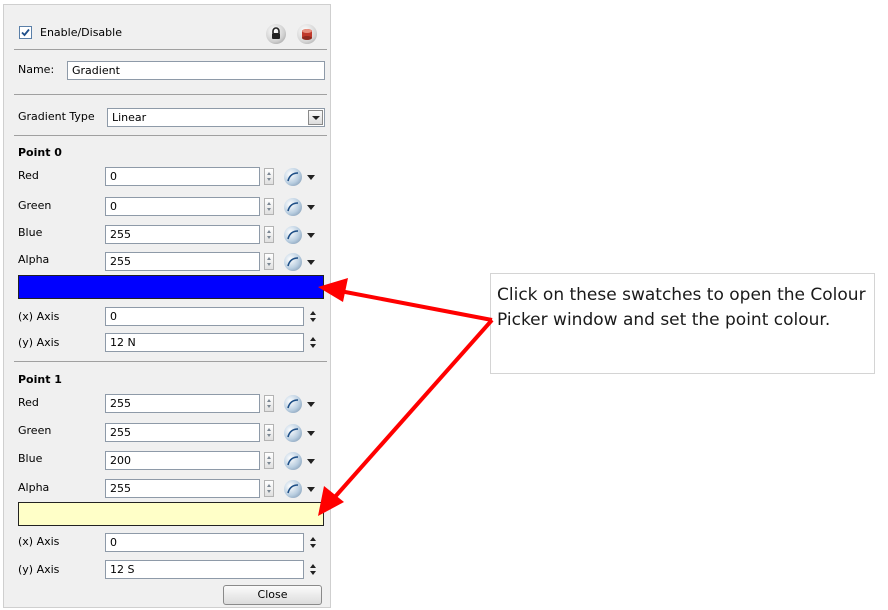 The image size is (888, 610). What do you see at coordinates (40, 379) in the screenshot?
I see `point1-title: Point 1` at bounding box center [40, 379].